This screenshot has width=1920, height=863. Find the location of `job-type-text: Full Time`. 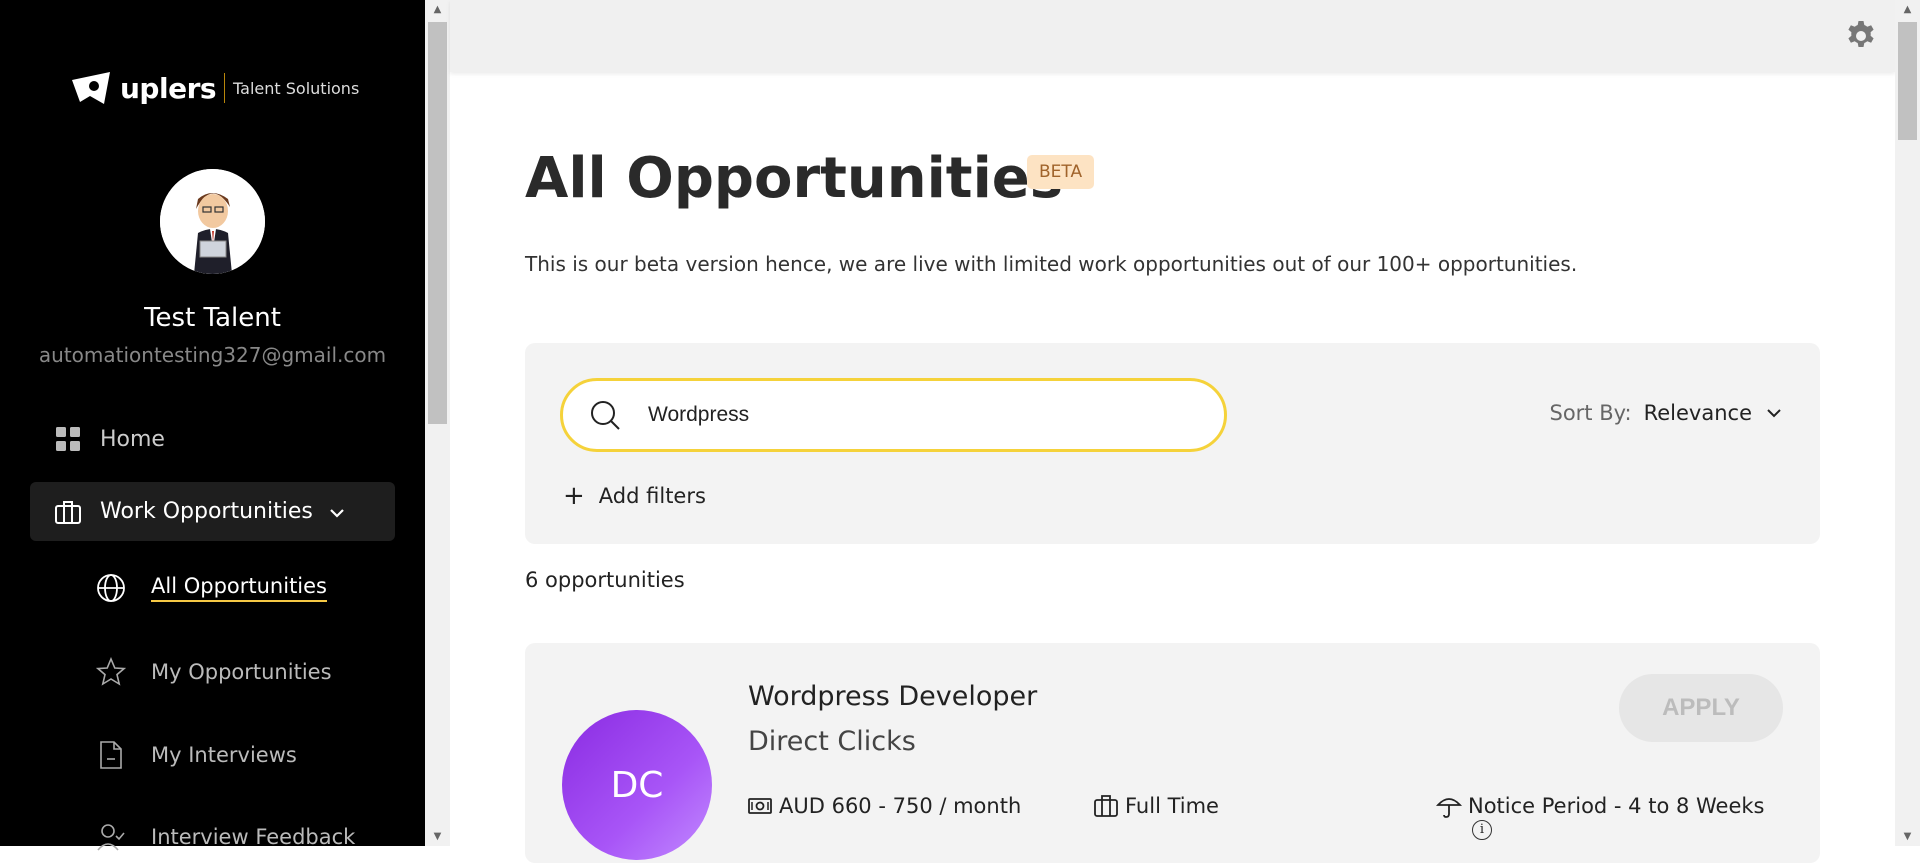

job-type-text: Full Time is located at coordinates (1172, 806).